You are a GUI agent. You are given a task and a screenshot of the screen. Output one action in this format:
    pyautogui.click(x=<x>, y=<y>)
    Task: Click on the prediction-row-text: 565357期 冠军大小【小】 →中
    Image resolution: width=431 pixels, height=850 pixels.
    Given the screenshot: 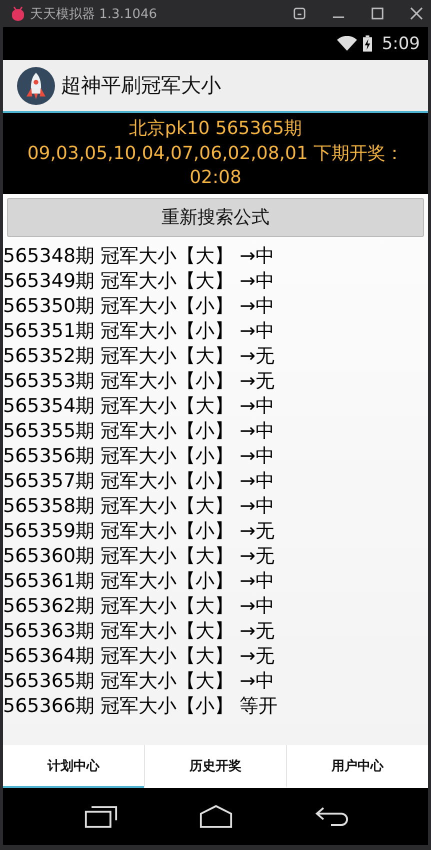 What is the action you would take?
    pyautogui.click(x=139, y=481)
    